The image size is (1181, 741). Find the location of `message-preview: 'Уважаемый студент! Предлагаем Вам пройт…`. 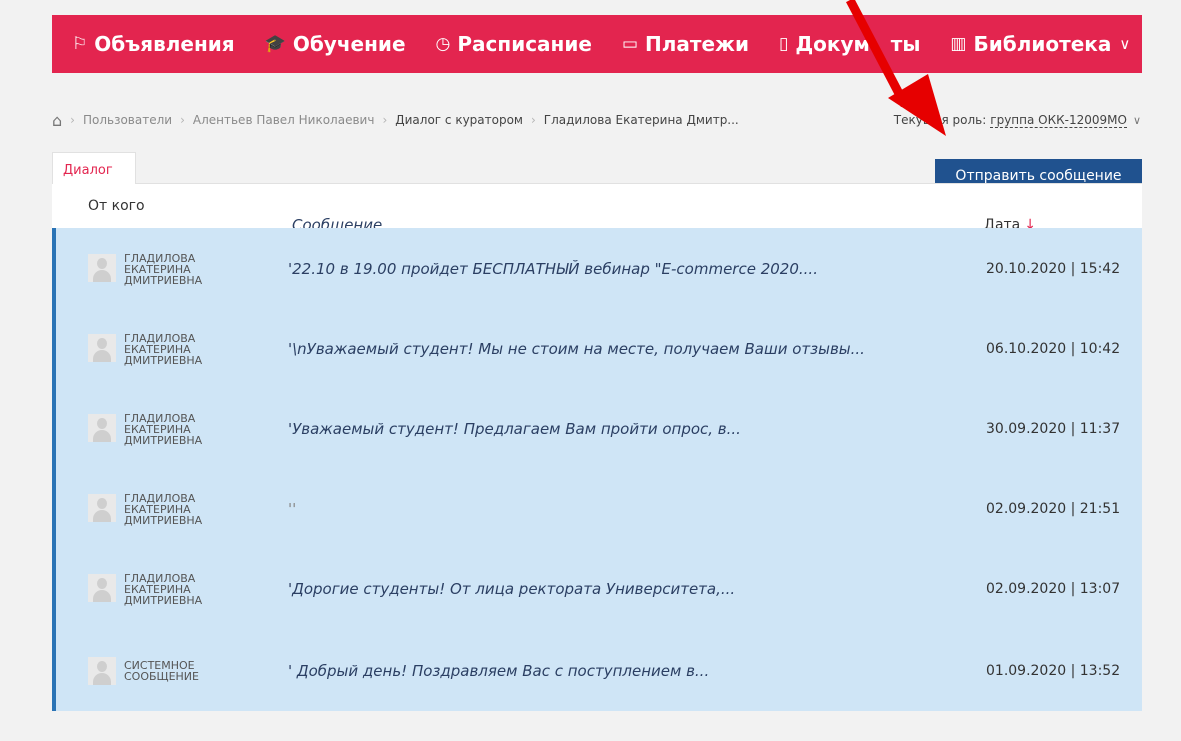

message-preview: 'Уважаемый студент! Предлагаем Вам пройт… is located at coordinates (514, 429).